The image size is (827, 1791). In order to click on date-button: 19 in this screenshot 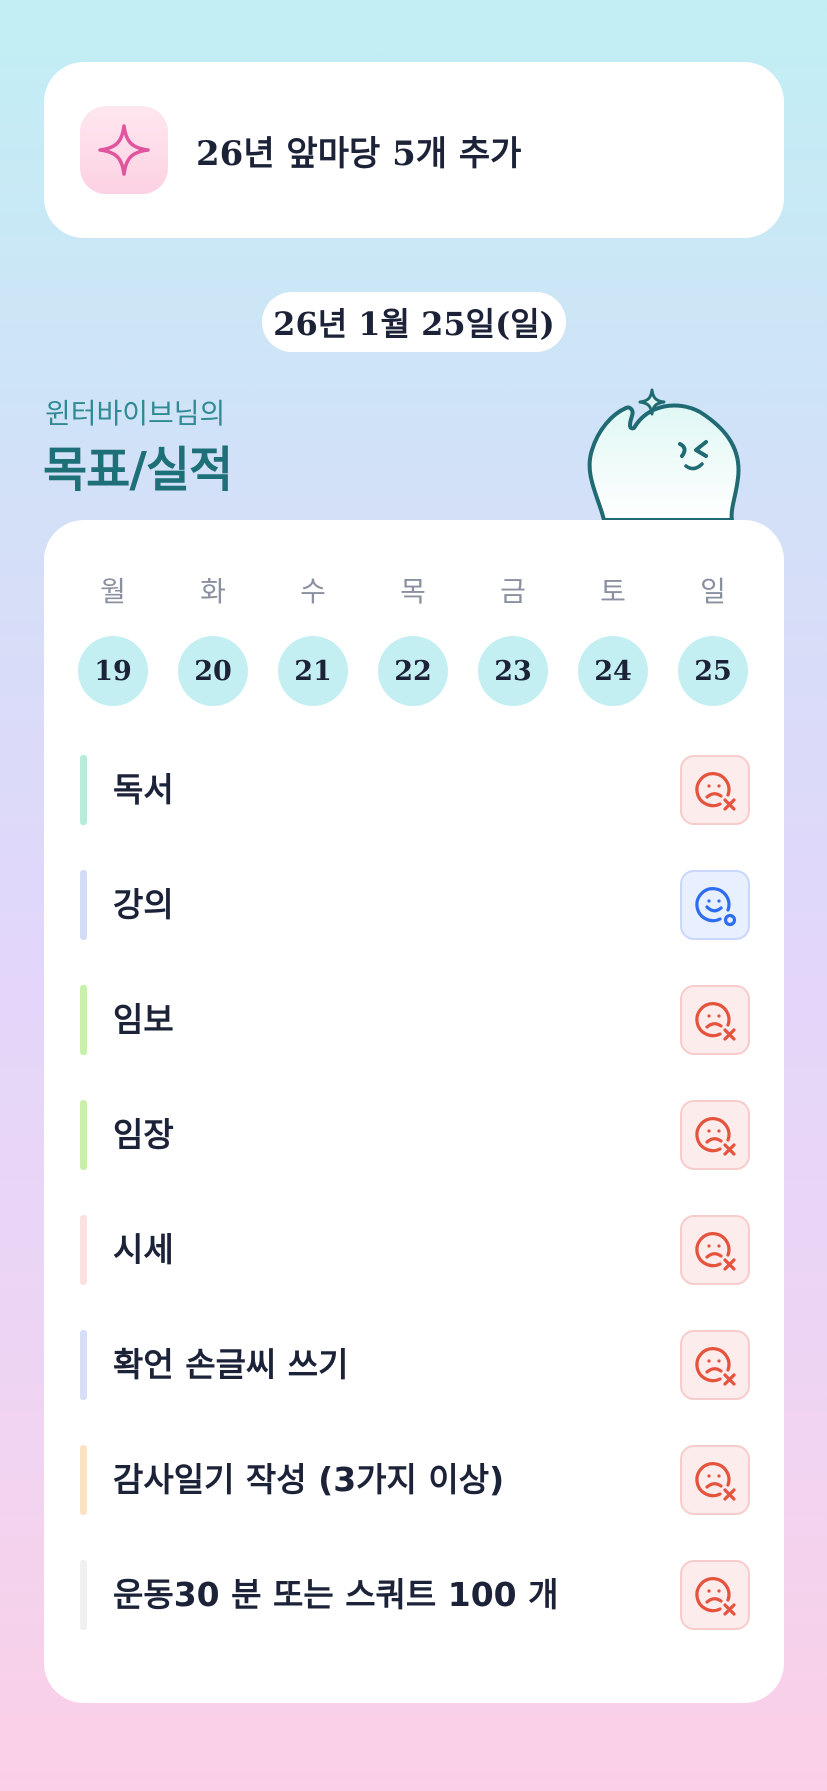, I will do `click(113, 671)`.